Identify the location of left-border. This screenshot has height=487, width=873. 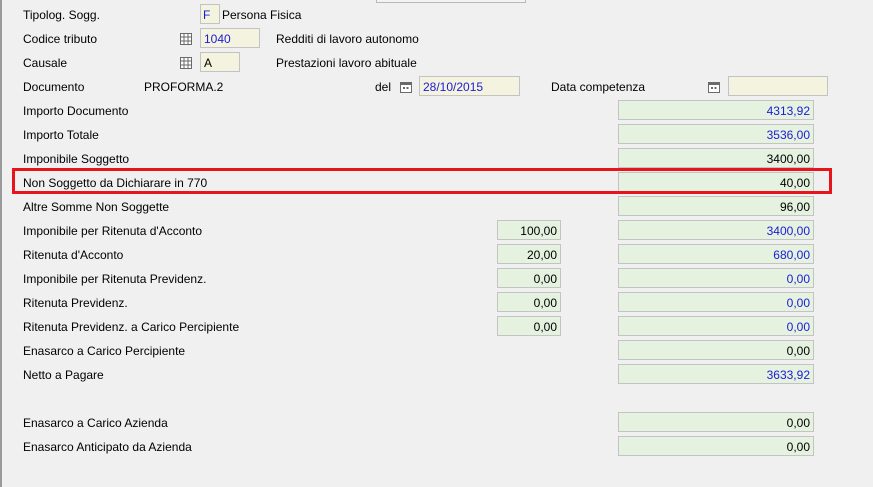
(1, 243).